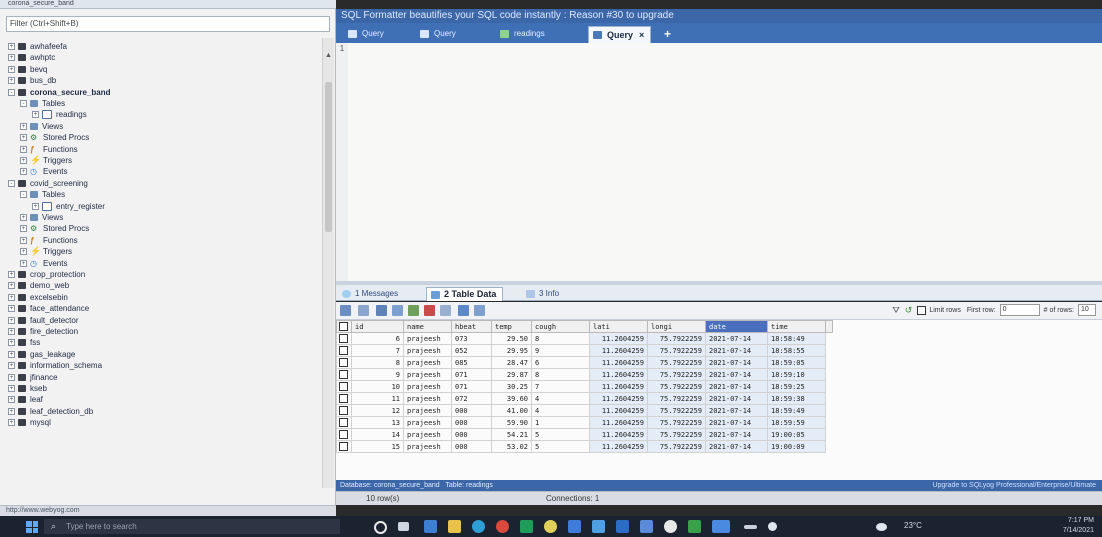 This screenshot has height=537, width=1102. I want to click on table-cell-temp: 28.47, so click(511, 362).